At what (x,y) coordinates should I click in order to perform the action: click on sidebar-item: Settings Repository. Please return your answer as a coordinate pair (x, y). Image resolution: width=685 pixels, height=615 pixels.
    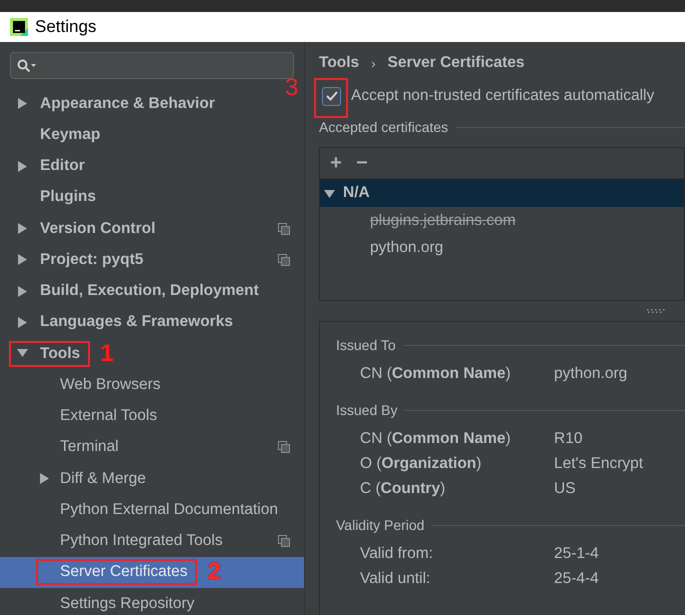
    Looking at the image, I should click on (152, 601).